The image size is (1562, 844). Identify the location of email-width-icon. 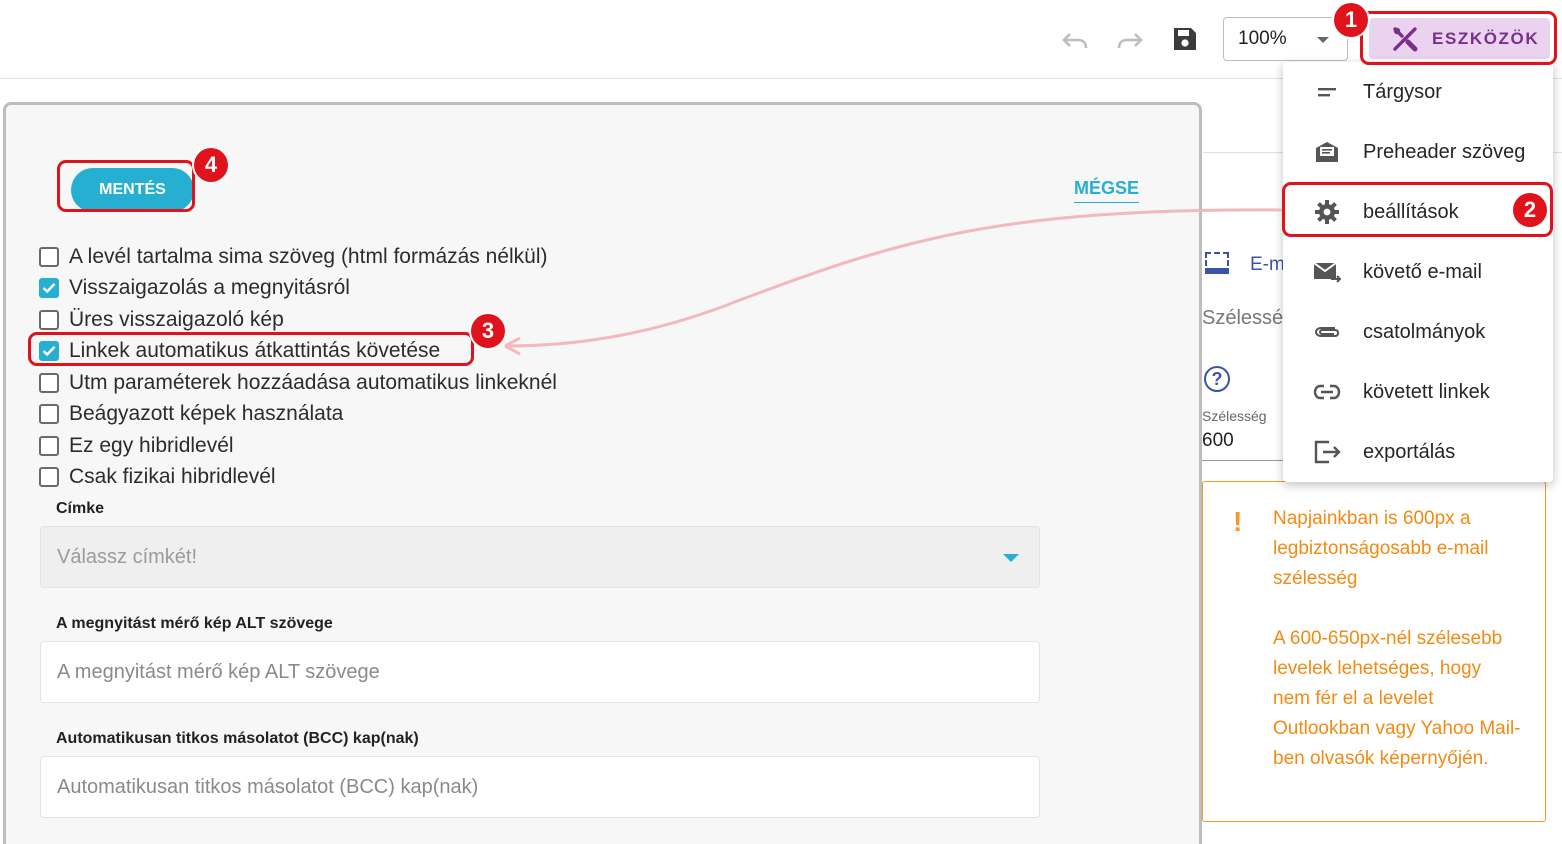
(1217, 263).